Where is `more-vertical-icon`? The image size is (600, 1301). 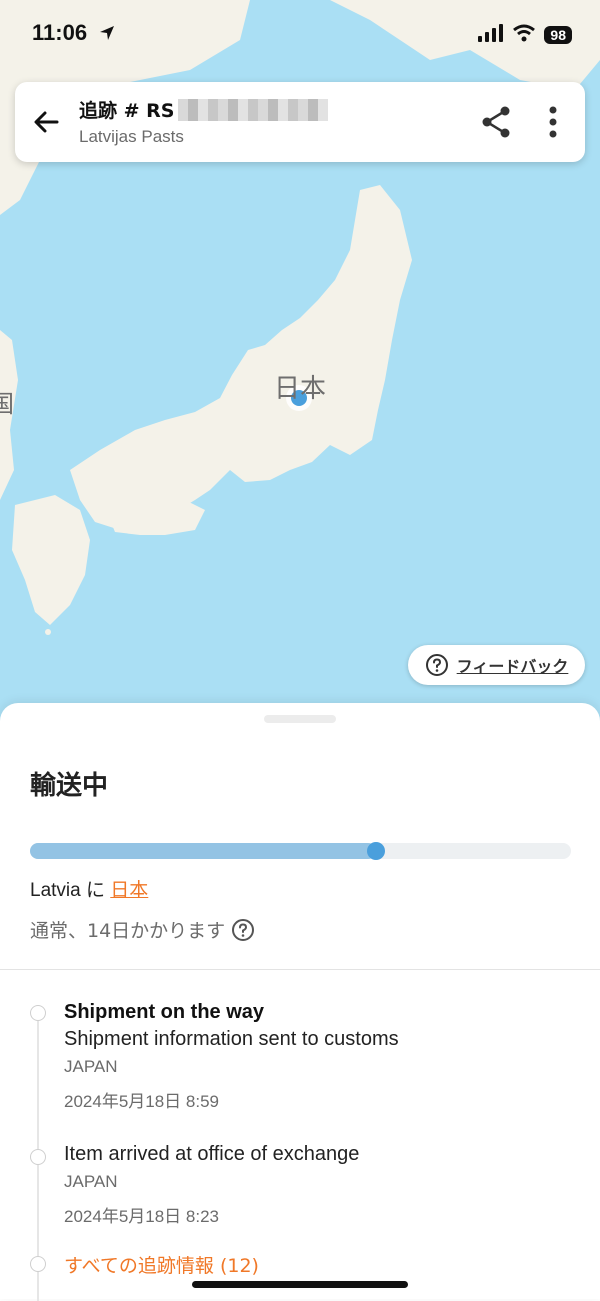
more-vertical-icon is located at coordinates (553, 122).